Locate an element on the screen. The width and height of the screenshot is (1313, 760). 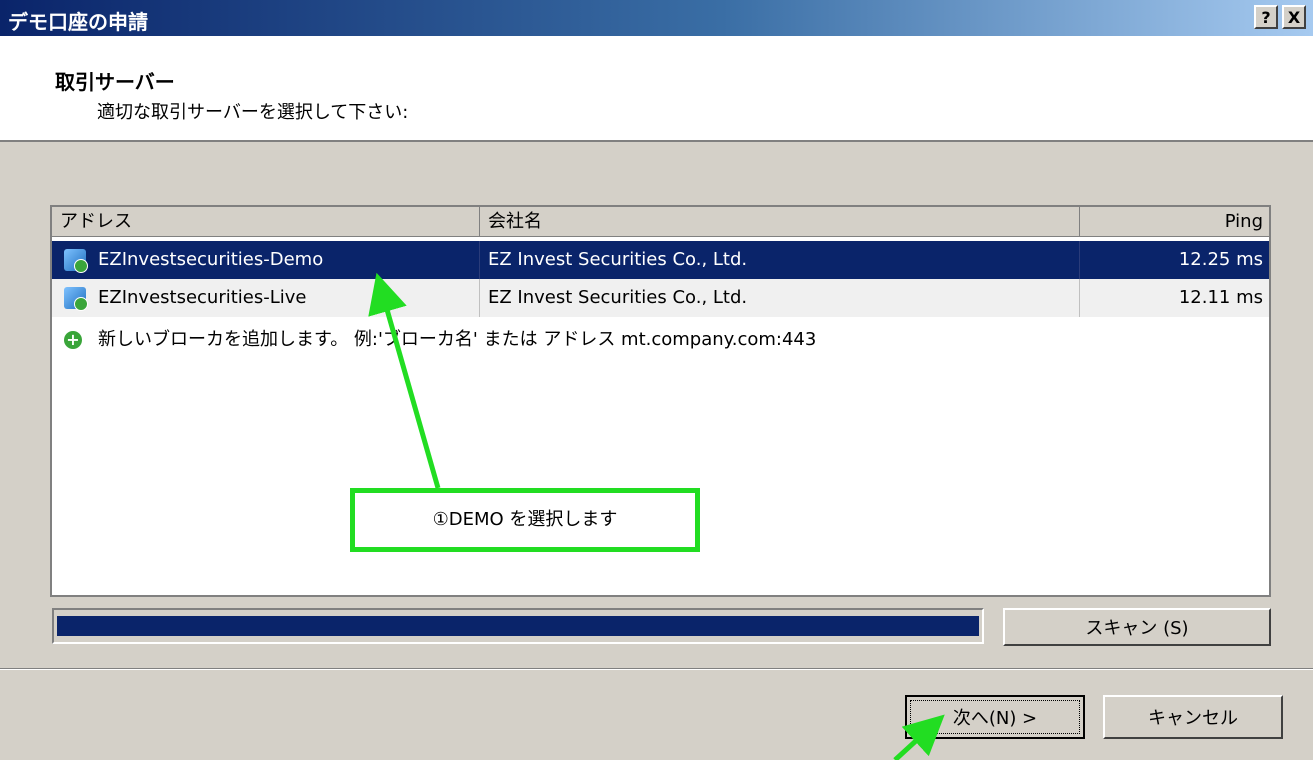
scan-progress-bar is located at coordinates (518, 626).